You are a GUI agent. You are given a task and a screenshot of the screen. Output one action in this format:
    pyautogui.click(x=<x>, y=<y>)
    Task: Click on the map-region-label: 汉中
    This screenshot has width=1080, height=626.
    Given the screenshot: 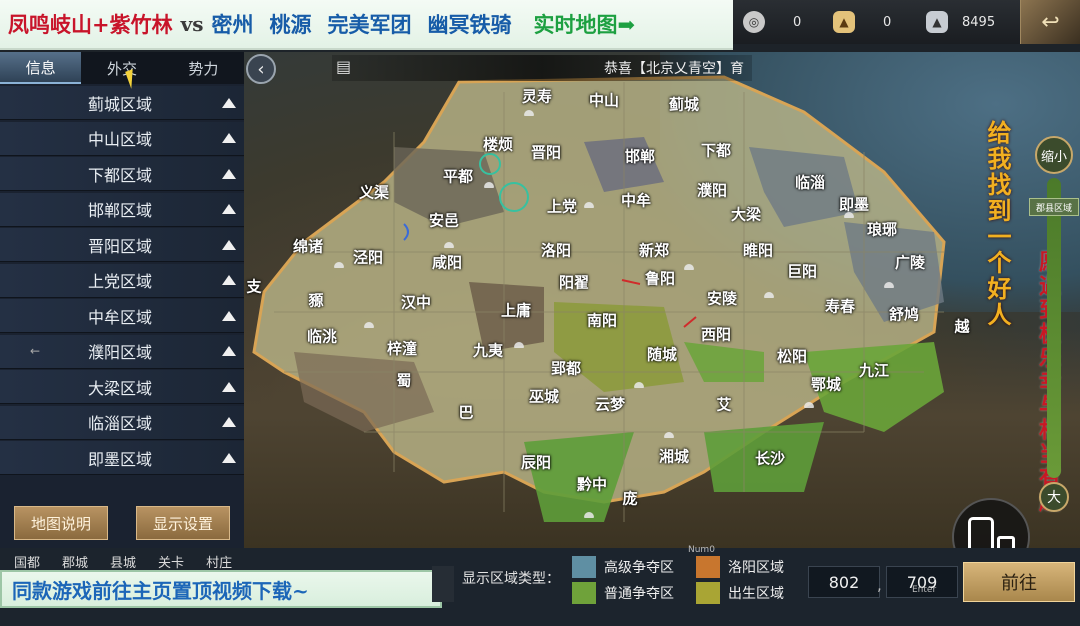 What is the action you would take?
    pyautogui.click(x=416, y=302)
    